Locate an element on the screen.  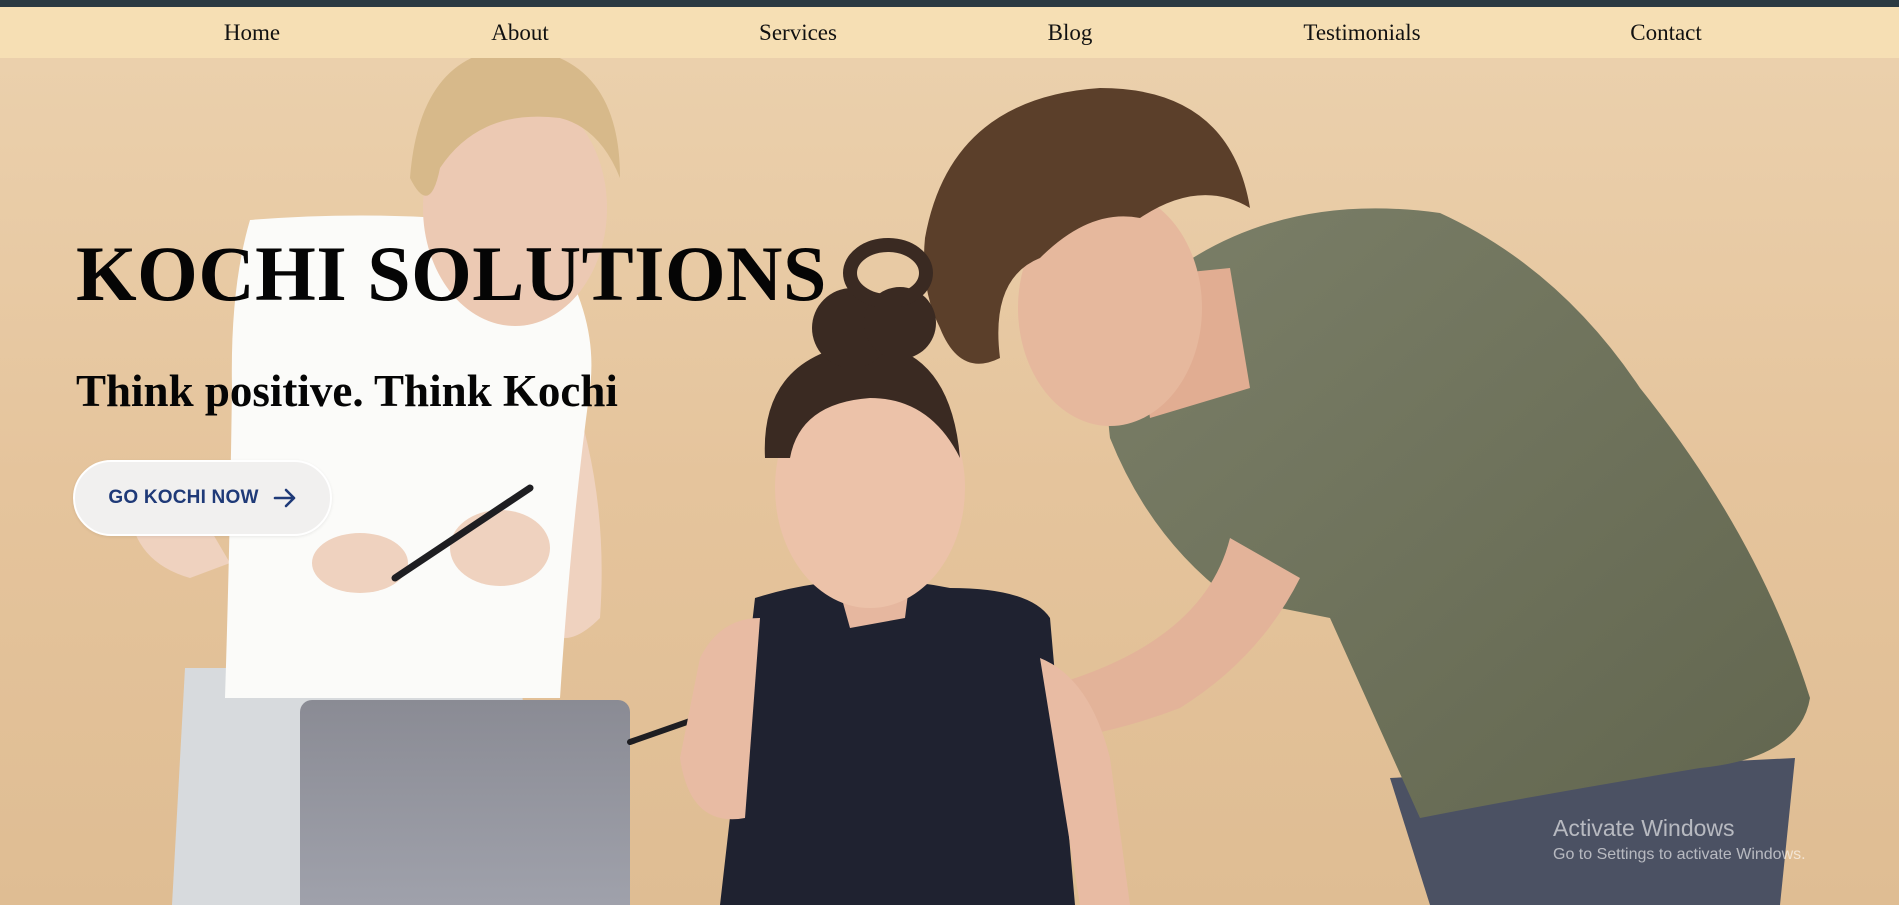
watermark-title: Activate Windows is located at coordinates (1644, 828).